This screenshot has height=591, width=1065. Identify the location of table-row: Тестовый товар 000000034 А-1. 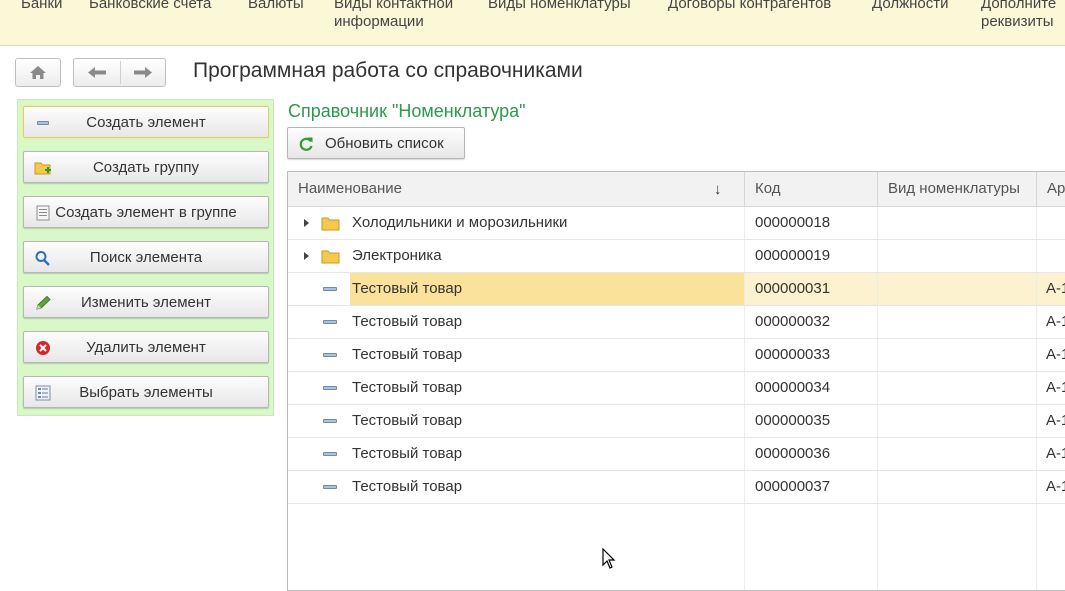
(676, 388).